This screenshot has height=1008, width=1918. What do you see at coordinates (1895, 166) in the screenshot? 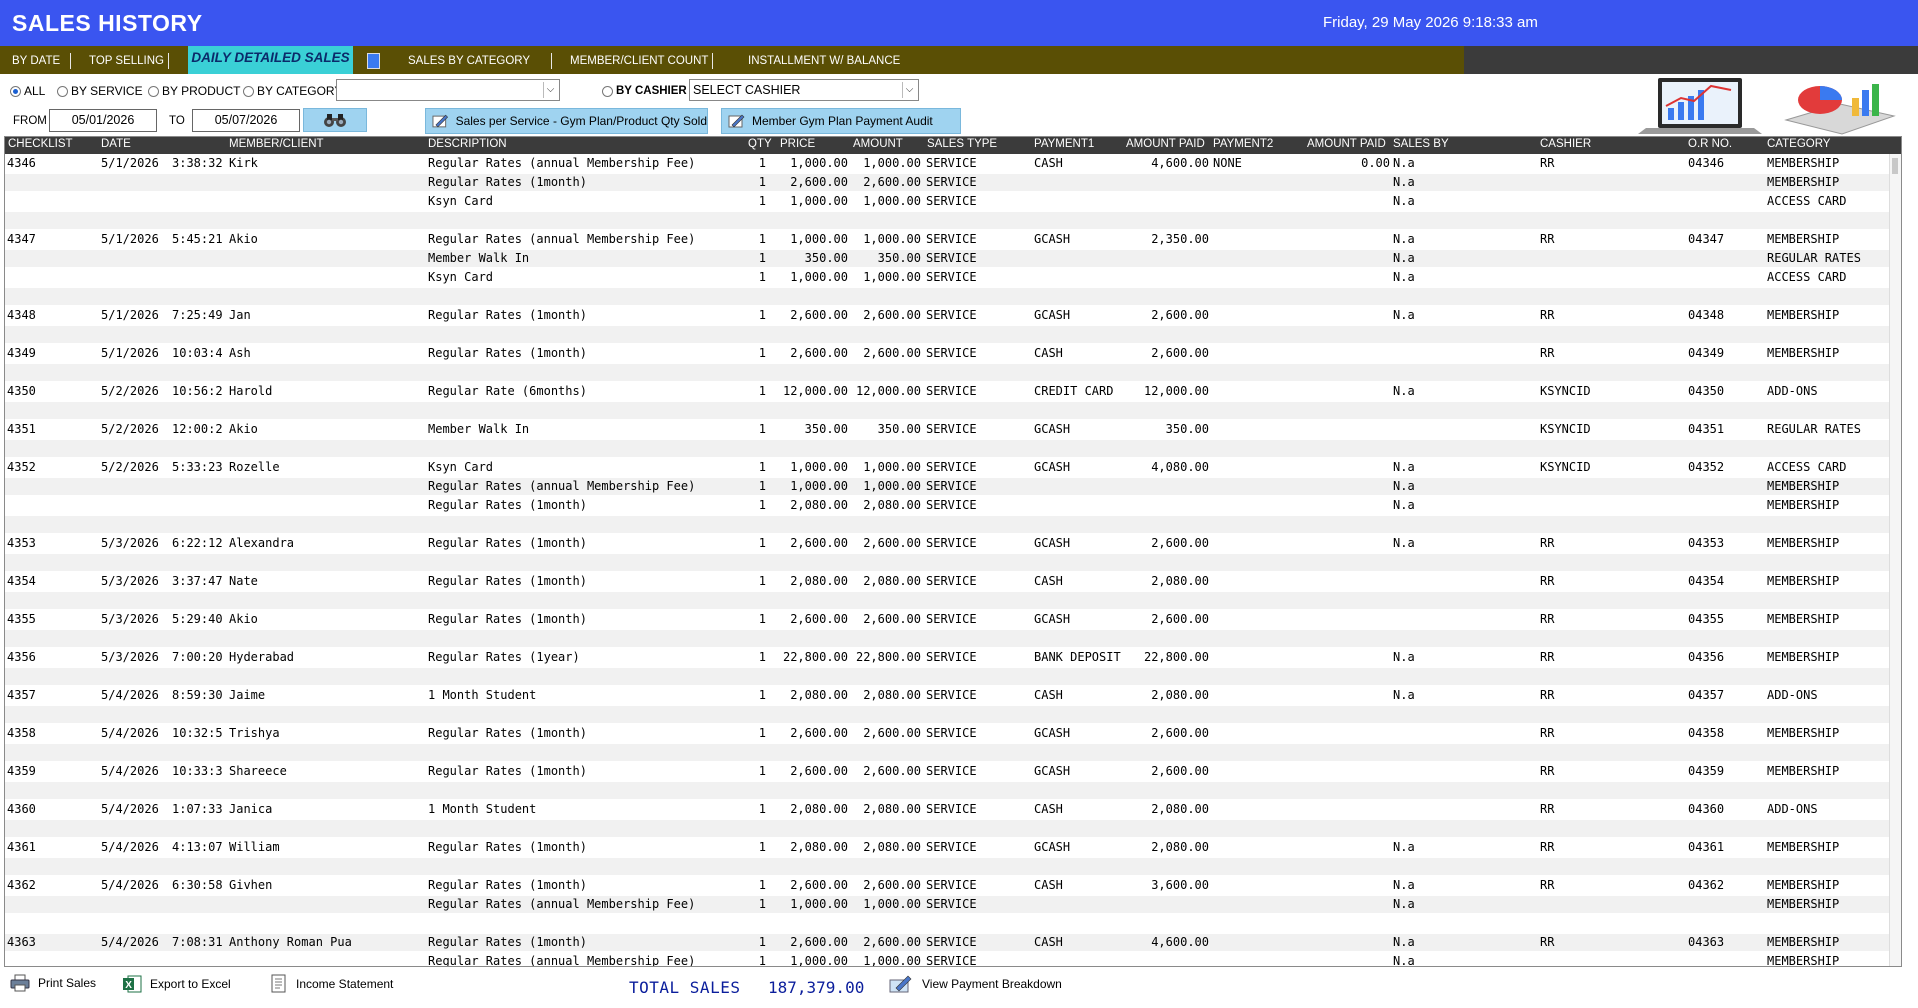
I see `scrollbar-thumb` at bounding box center [1895, 166].